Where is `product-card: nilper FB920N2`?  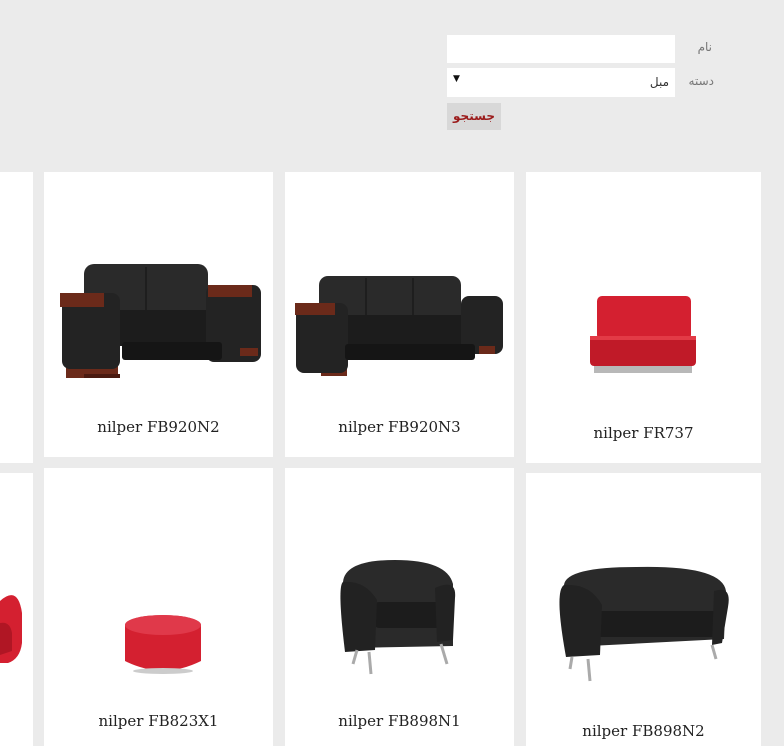 product-card: nilper FB920N2 is located at coordinates (158, 314).